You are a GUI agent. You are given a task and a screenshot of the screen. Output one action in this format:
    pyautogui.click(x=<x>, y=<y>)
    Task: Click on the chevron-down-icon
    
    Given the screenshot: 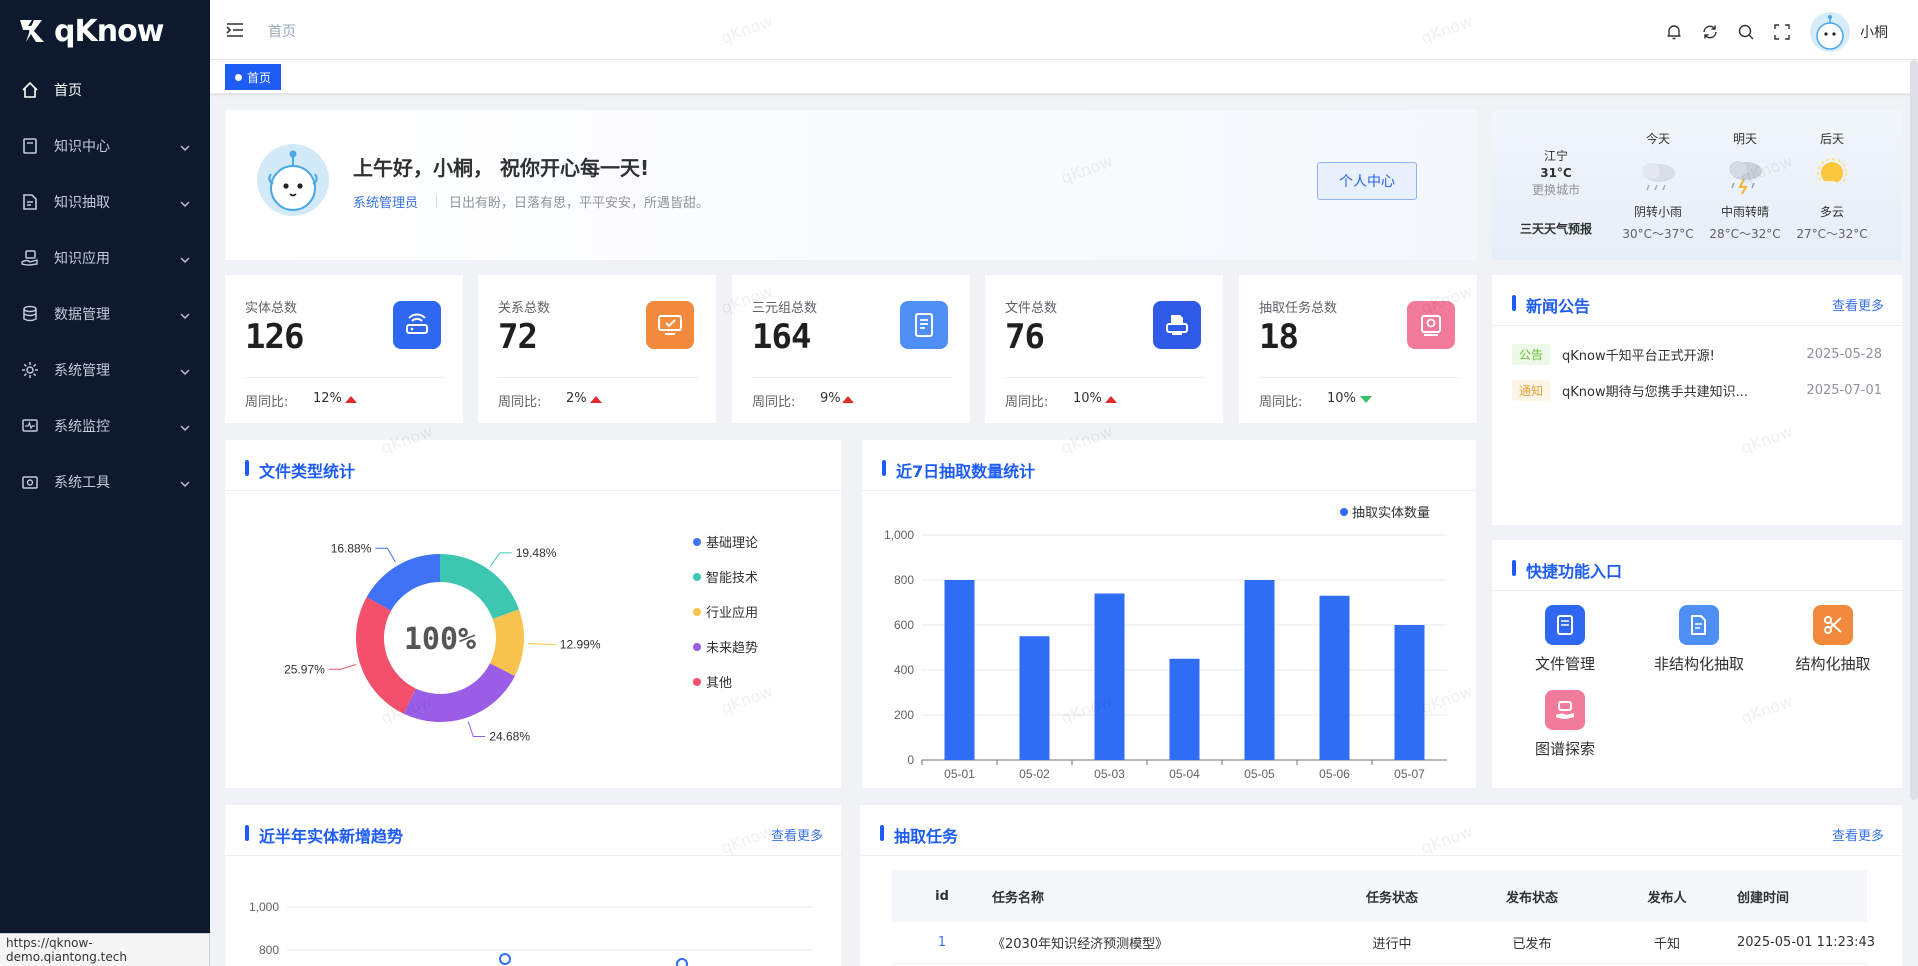 What is the action you would take?
    pyautogui.click(x=185, y=258)
    